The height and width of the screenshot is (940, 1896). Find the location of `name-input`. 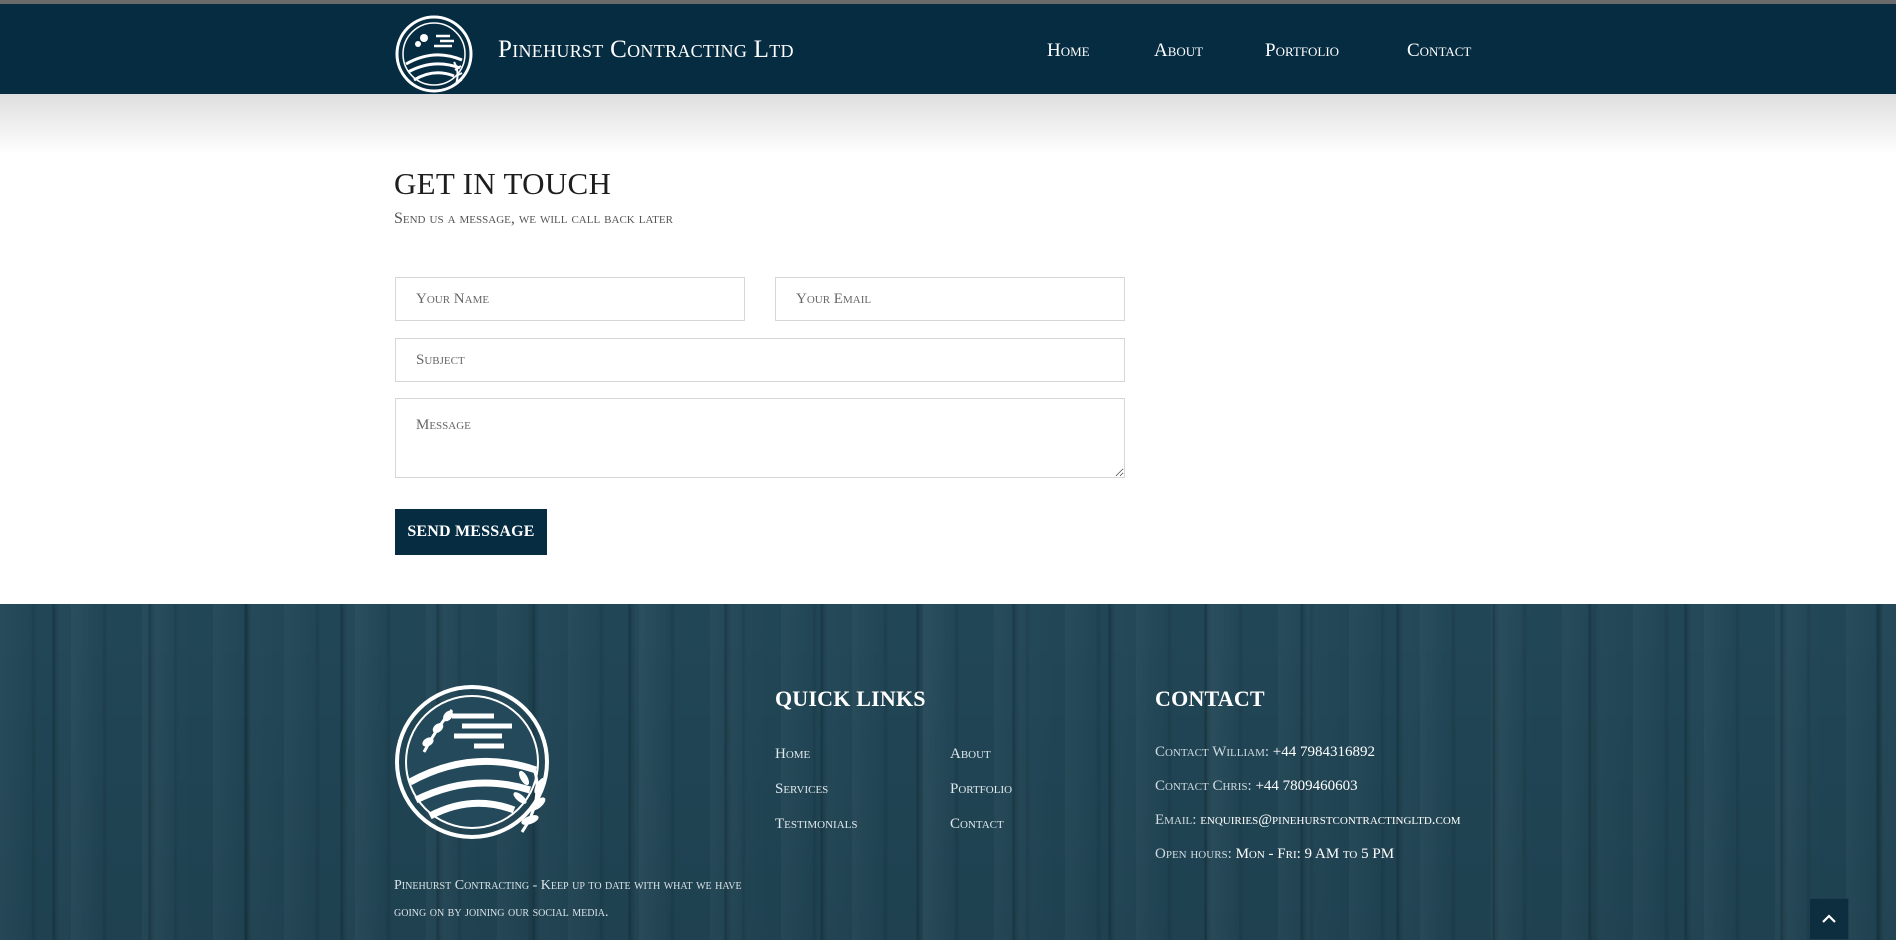

name-input is located at coordinates (570, 299).